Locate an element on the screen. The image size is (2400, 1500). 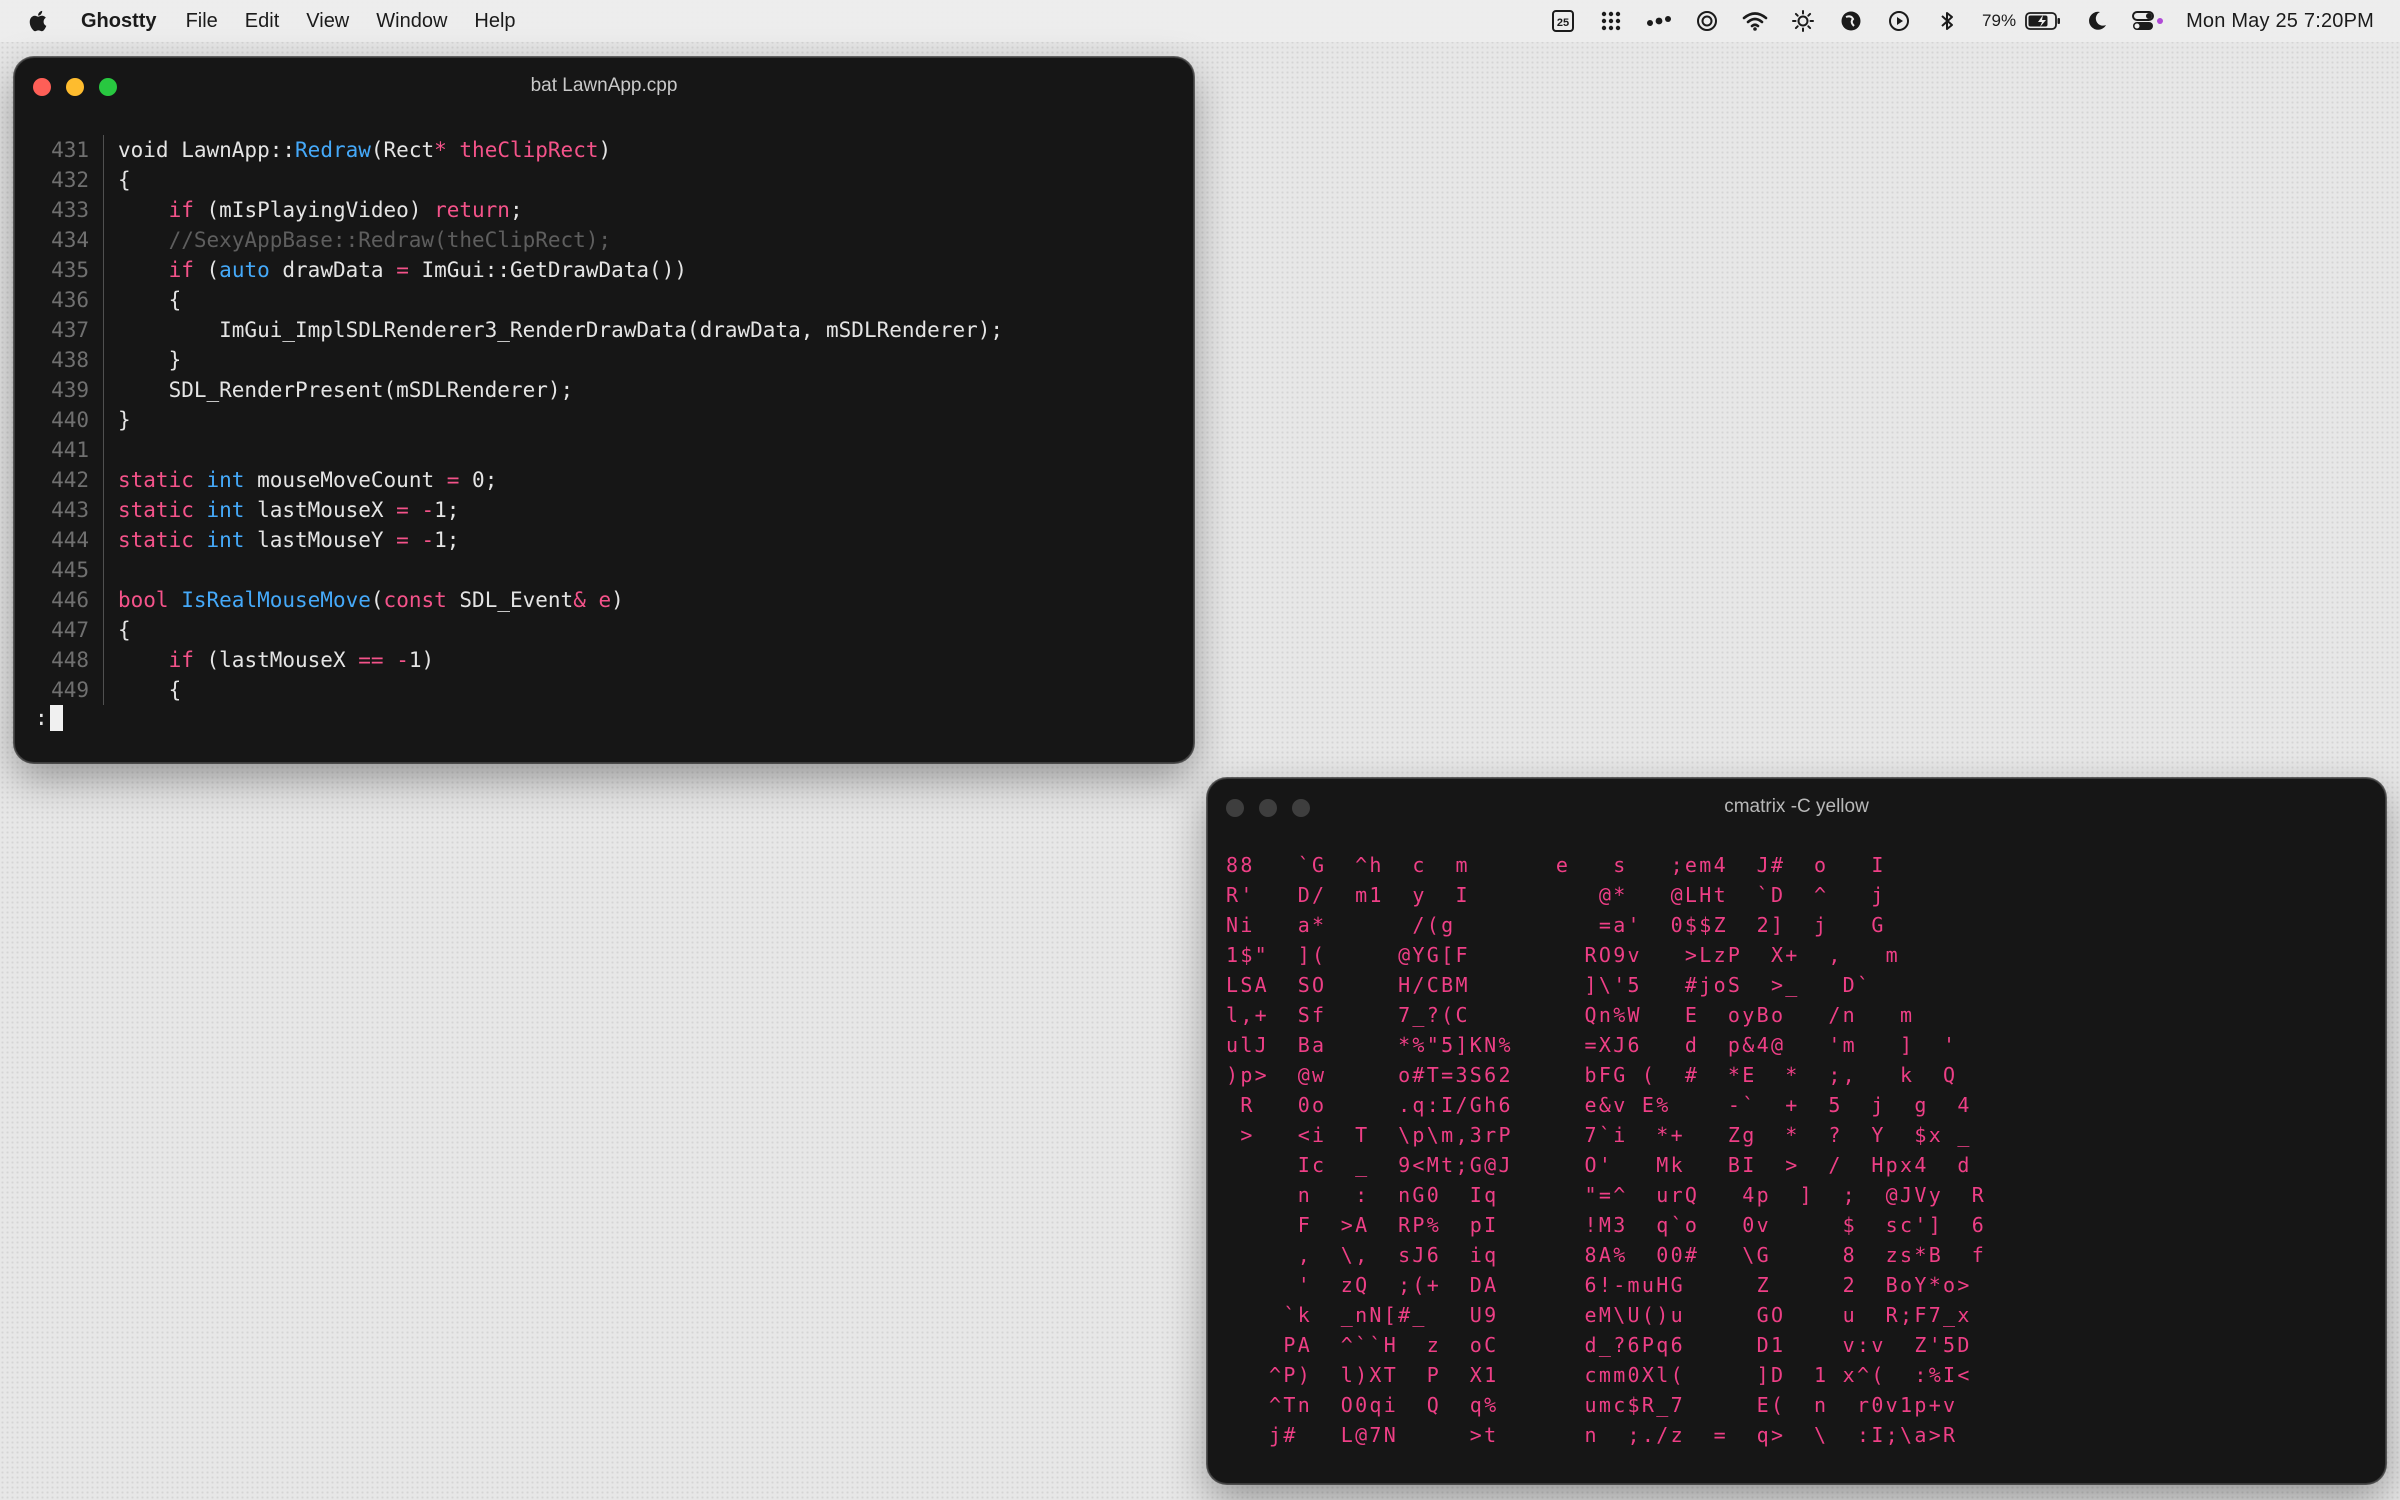
menu-view: View is located at coordinates (327, 21).